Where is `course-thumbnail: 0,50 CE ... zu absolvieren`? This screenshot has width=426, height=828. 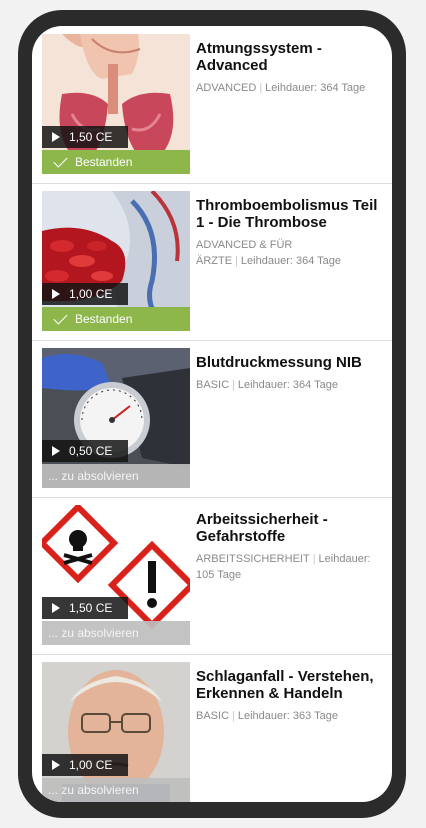
course-thumbnail: 0,50 CE ... zu absolvieren is located at coordinates (116, 418).